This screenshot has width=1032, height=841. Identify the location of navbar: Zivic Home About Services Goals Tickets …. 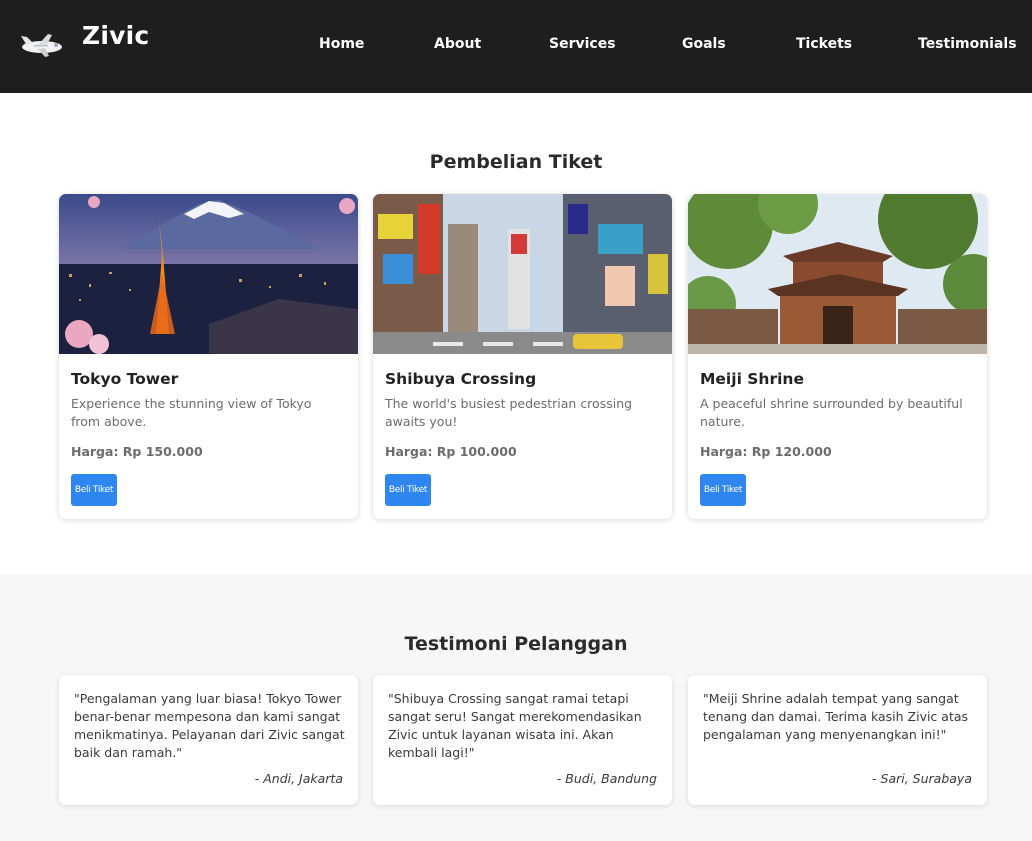
(516, 46).